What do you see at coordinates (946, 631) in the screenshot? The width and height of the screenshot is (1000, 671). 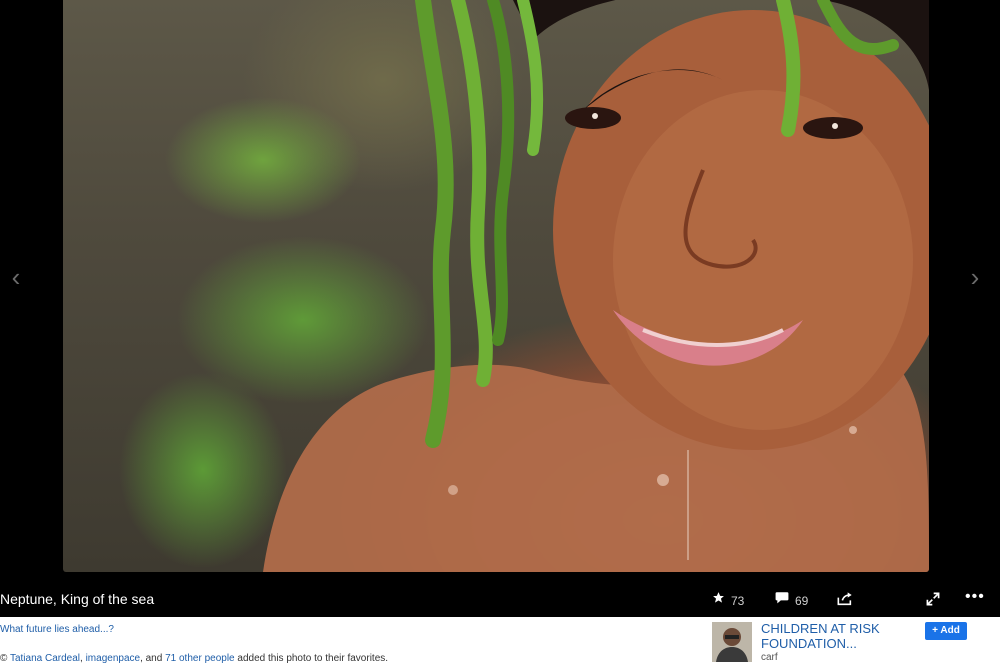 I see `add-to-group-button: + Add` at bounding box center [946, 631].